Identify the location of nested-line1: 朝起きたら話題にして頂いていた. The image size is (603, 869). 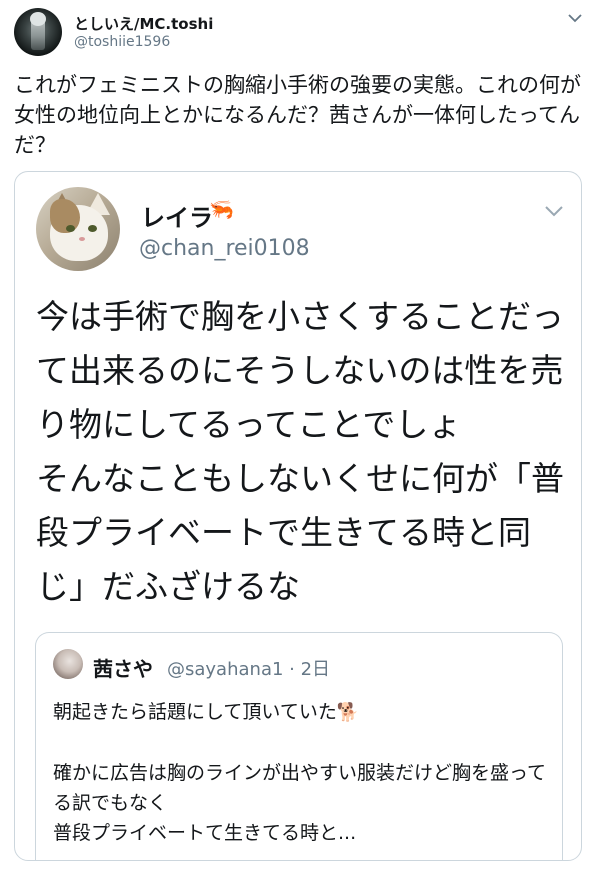
(195, 712).